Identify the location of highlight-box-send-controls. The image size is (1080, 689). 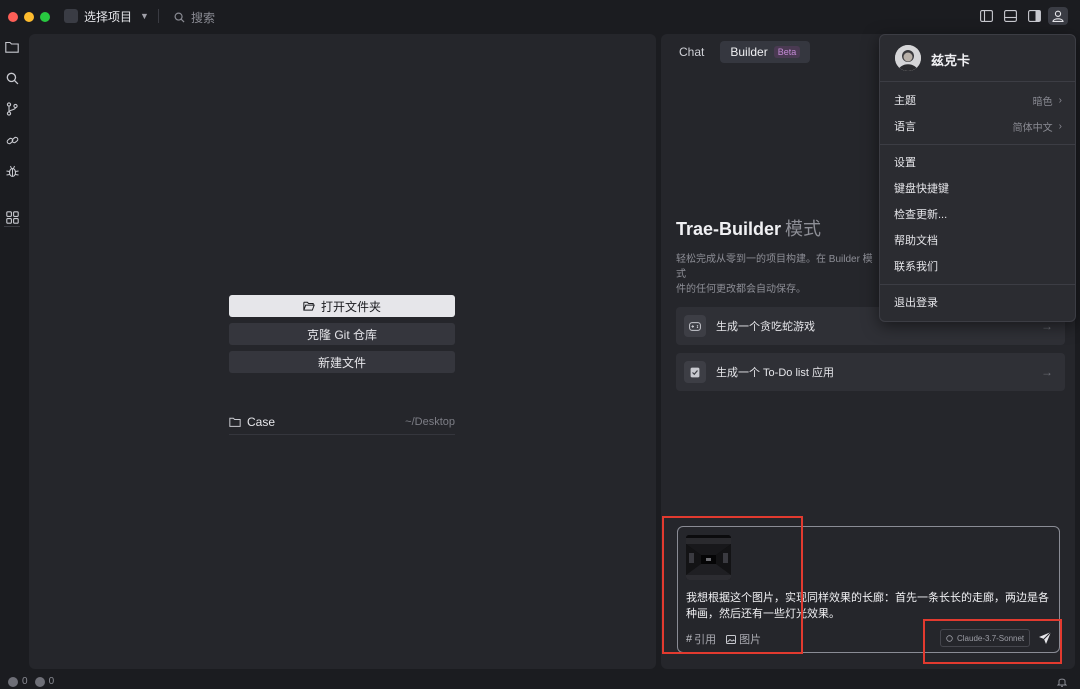
(992, 641).